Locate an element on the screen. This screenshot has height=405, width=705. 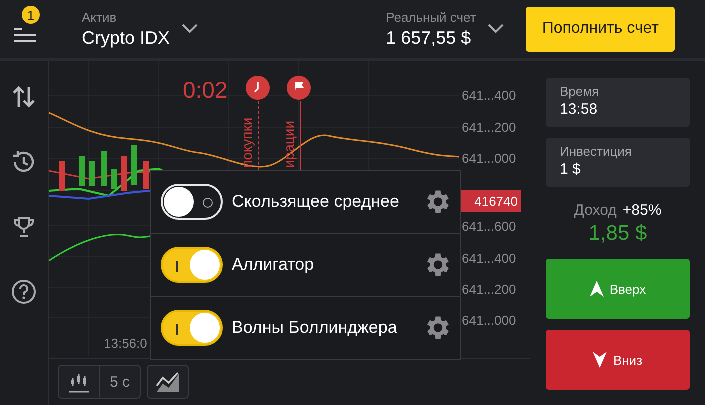
history-icon is located at coordinates (24, 162).